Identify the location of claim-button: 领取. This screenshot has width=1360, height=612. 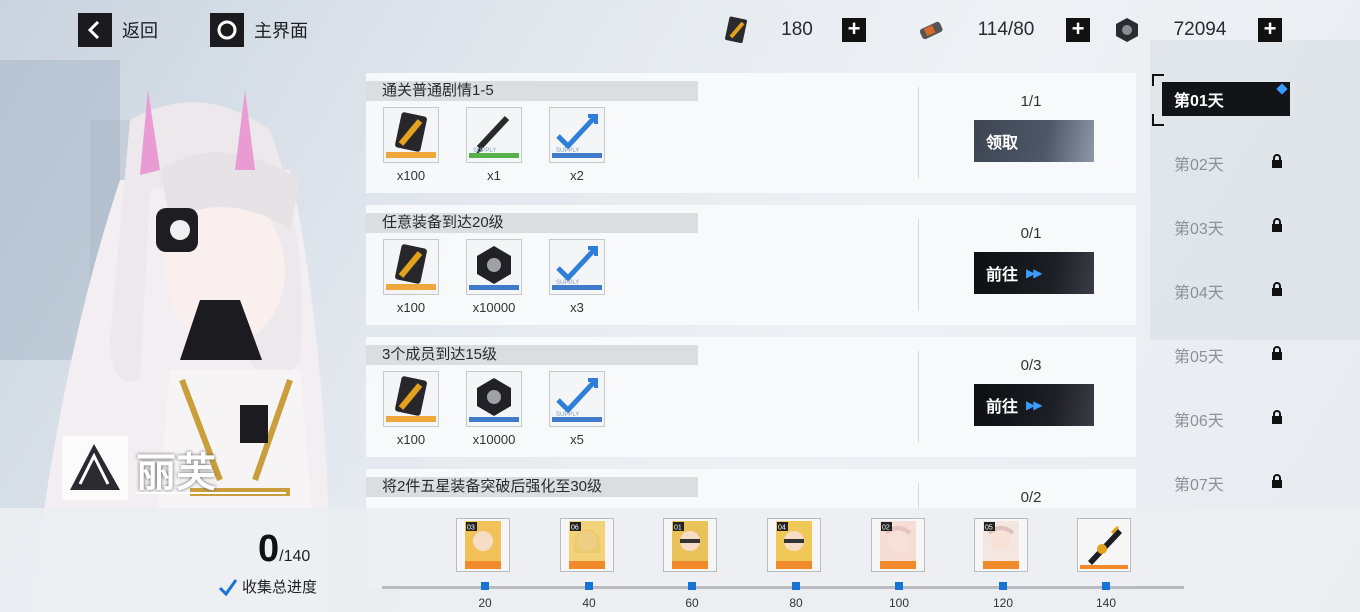
(1034, 141).